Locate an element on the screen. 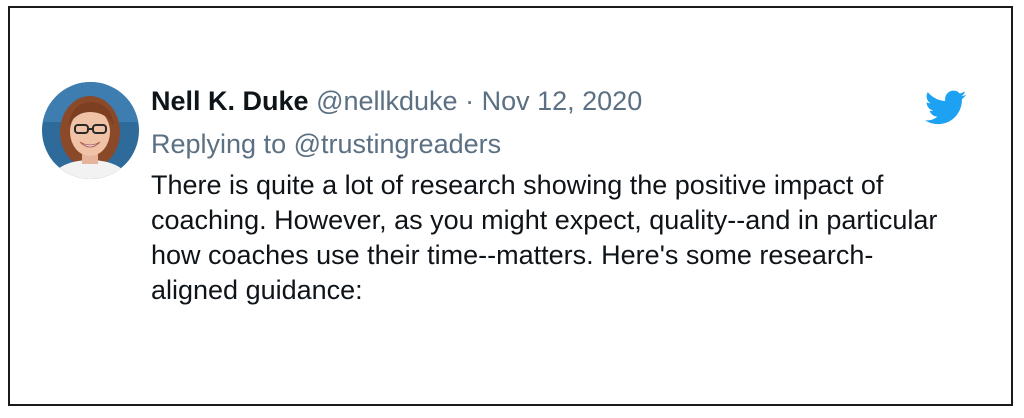 This screenshot has width=1024, height=418. twitter-bird-icon is located at coordinates (946, 108).